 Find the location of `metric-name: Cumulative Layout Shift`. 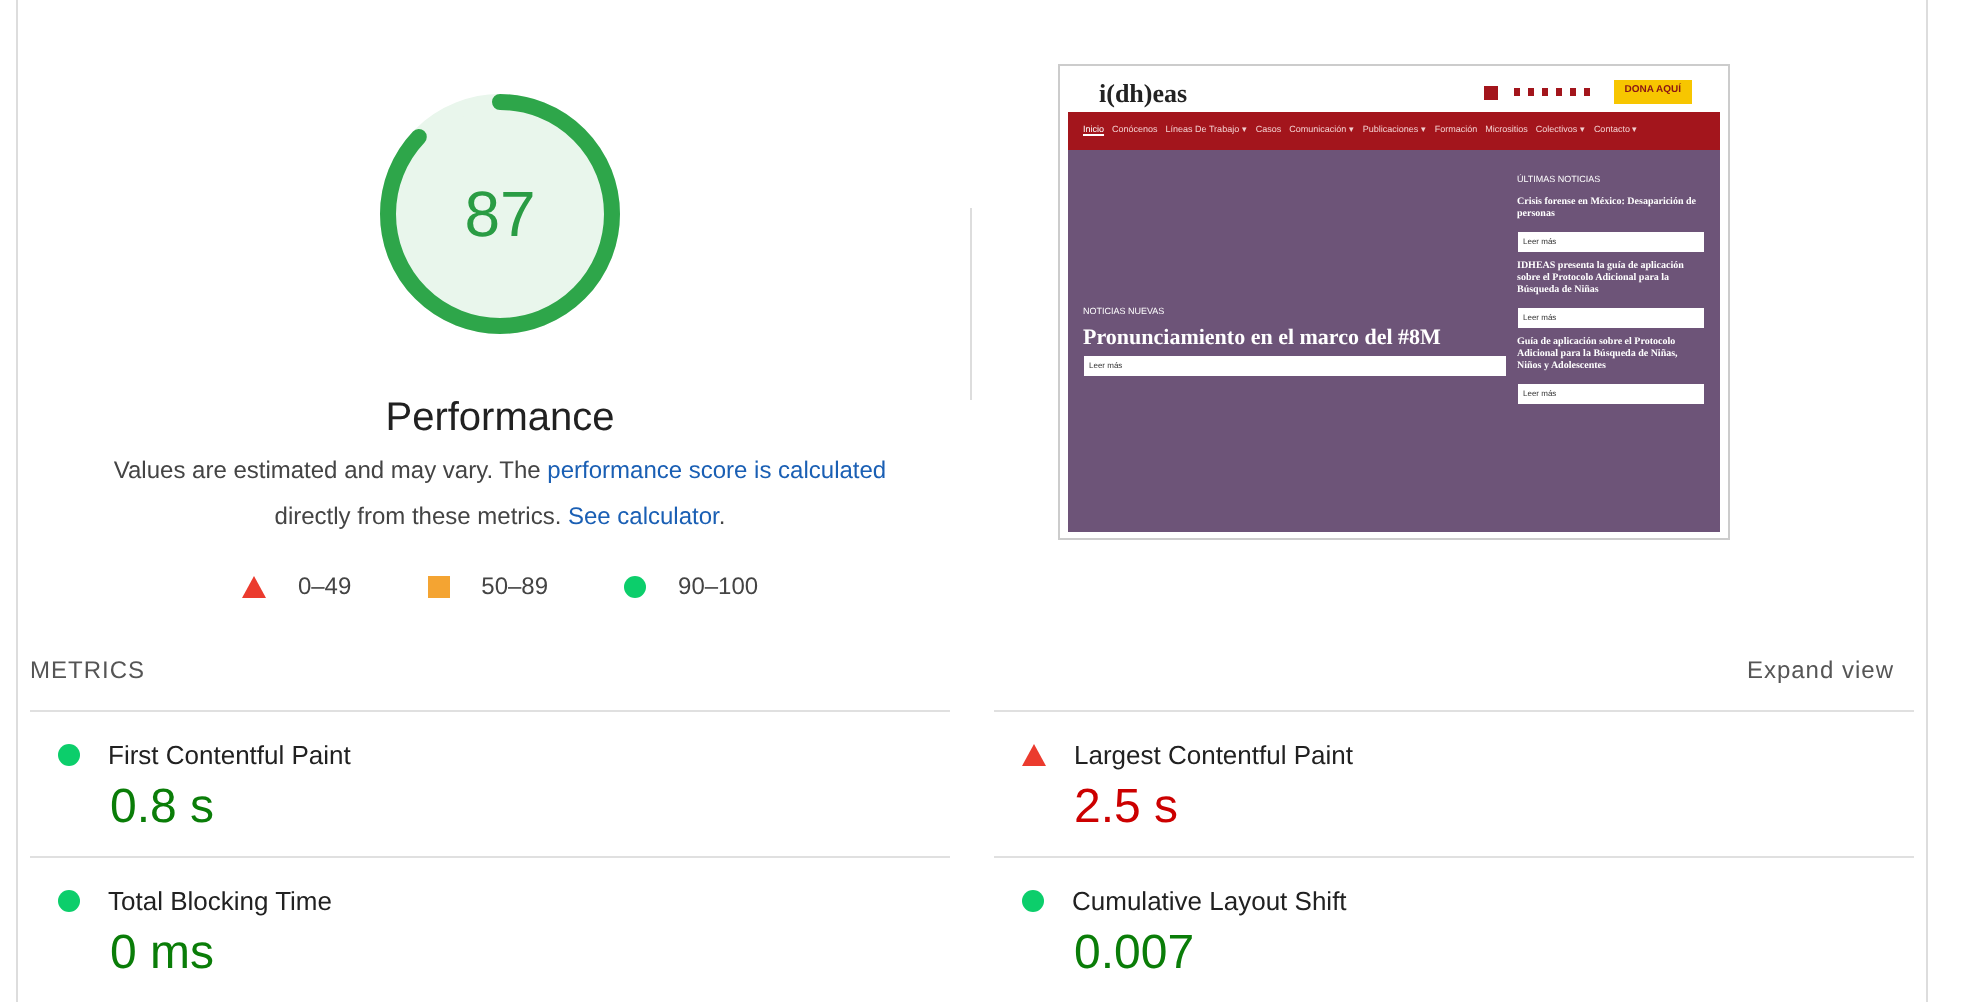

metric-name: Cumulative Layout Shift is located at coordinates (1209, 902).